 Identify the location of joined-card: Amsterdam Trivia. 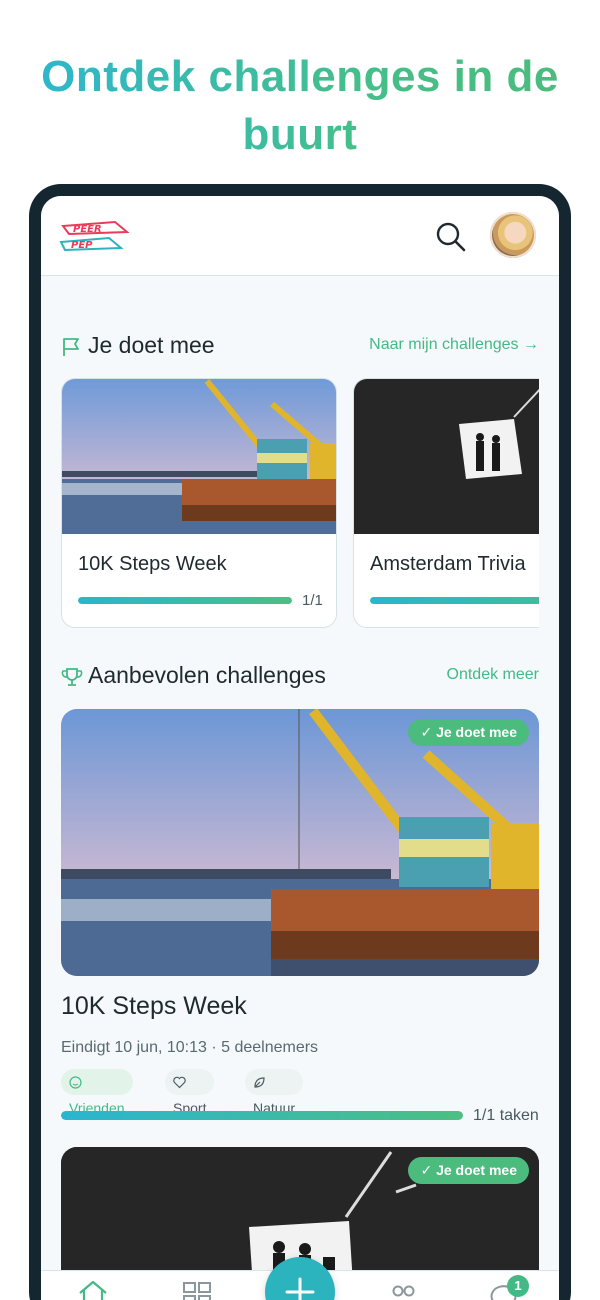
(446, 503).